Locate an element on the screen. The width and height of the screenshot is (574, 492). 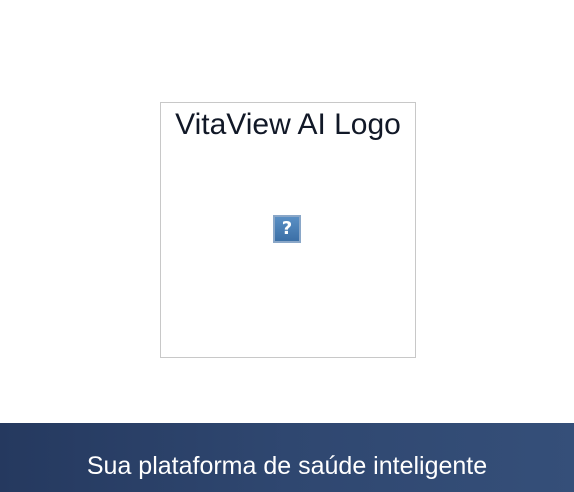
logo-alt-text: VitaView AI Logo is located at coordinates (288, 124).